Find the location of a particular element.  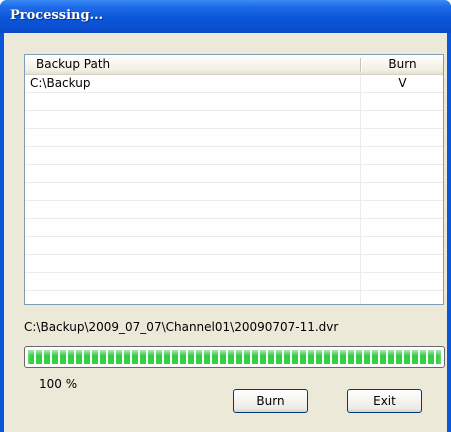

column-header-backup-path: Backup Path is located at coordinates (192, 64).